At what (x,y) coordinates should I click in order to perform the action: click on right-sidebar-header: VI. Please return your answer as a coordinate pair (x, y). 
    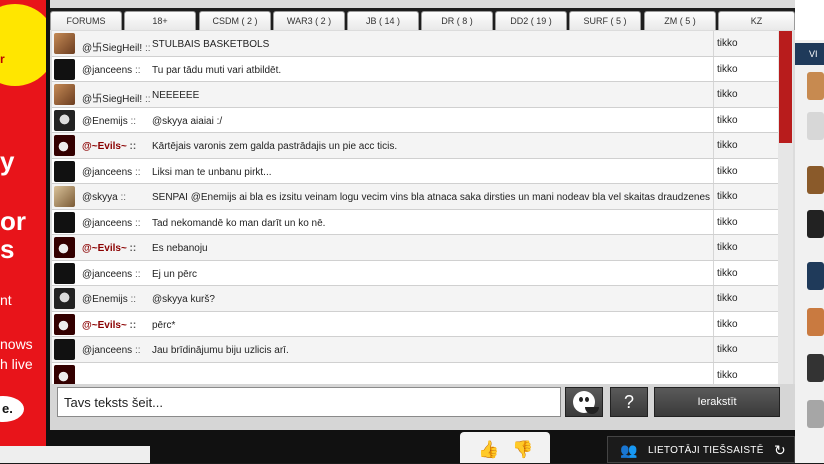
    Looking at the image, I should click on (809, 54).